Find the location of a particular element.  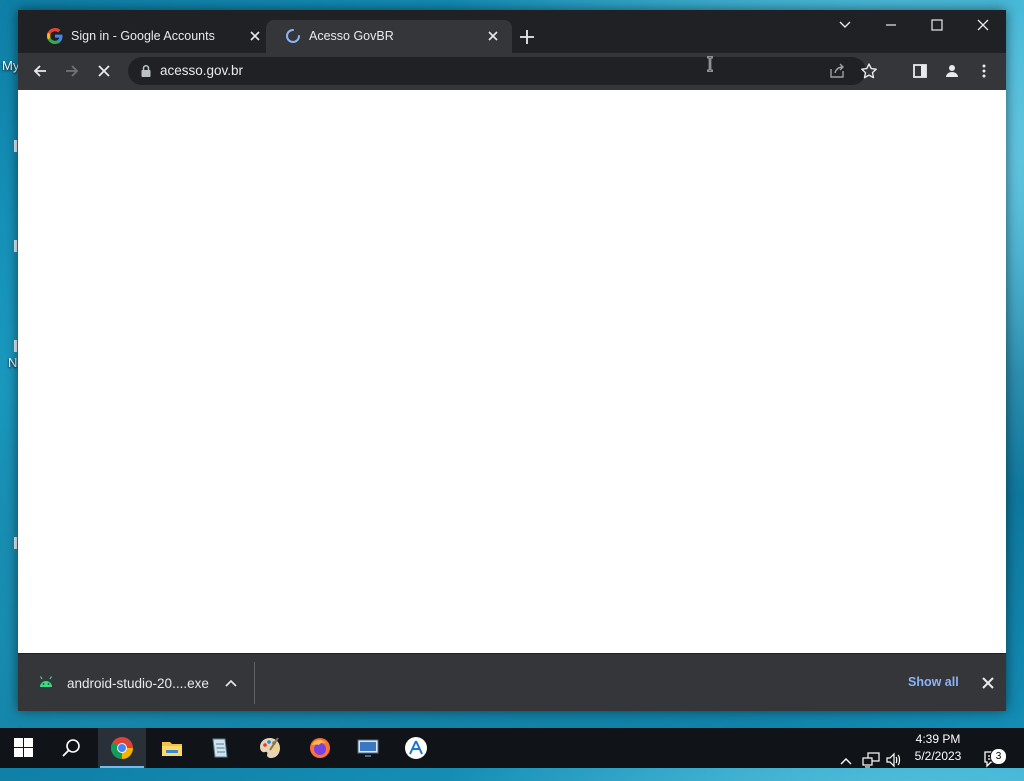

maximize-icon is located at coordinates (937, 25).